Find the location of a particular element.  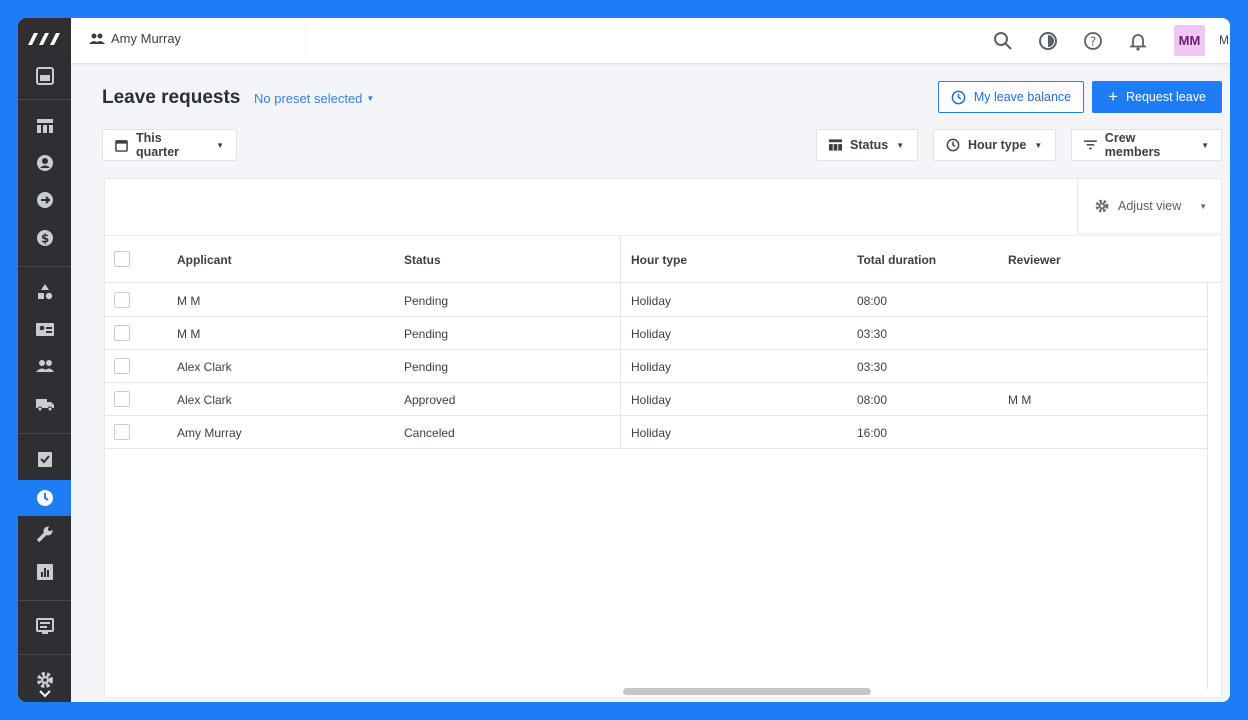

select-all-checkbox is located at coordinates (122, 259).